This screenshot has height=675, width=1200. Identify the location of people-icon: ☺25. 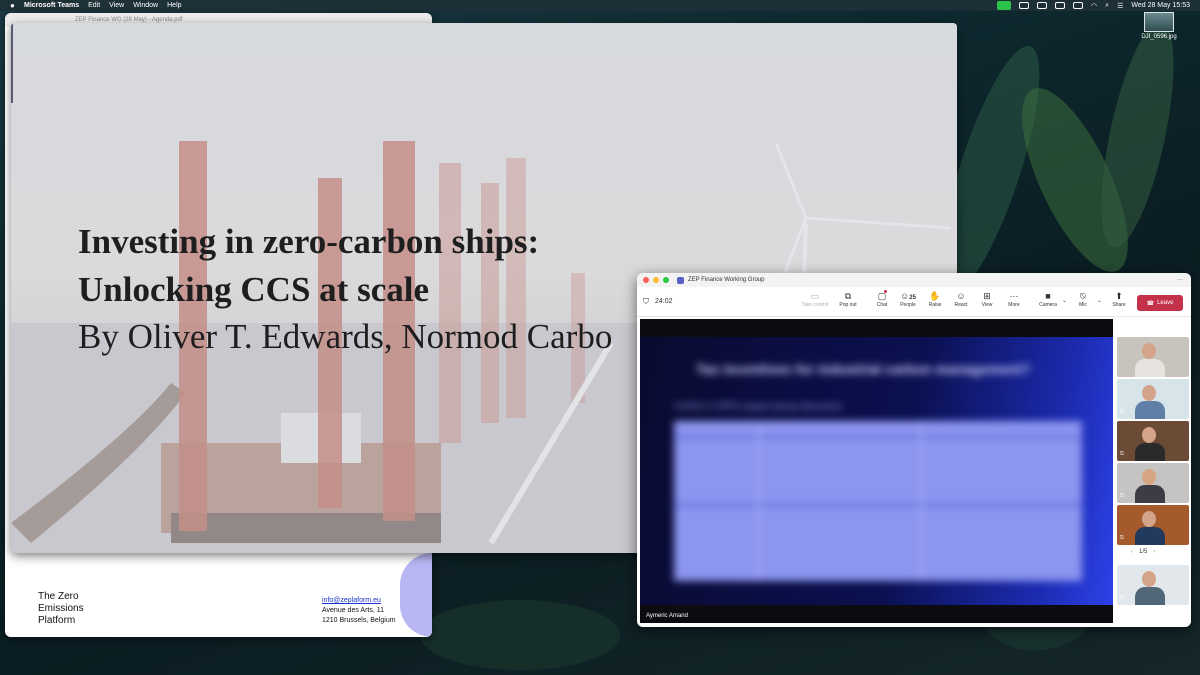
(908, 296).